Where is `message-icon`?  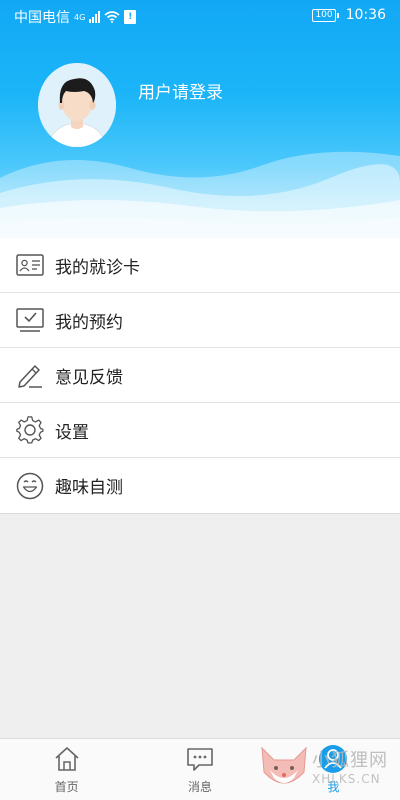 message-icon is located at coordinates (200, 759).